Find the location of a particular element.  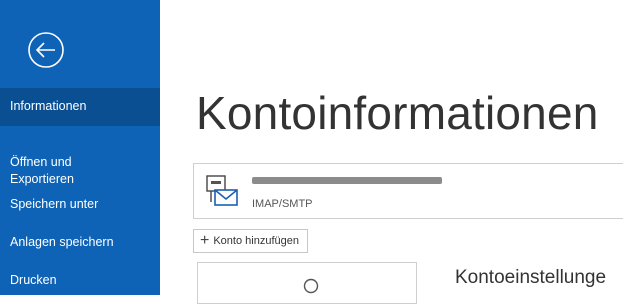

add-account-label: Konto hinzufügen is located at coordinates (256, 241).